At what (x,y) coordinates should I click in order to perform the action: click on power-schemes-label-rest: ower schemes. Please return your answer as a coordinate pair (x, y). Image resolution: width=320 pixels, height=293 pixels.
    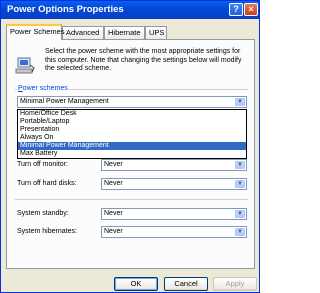
    Looking at the image, I should click on (45, 88).